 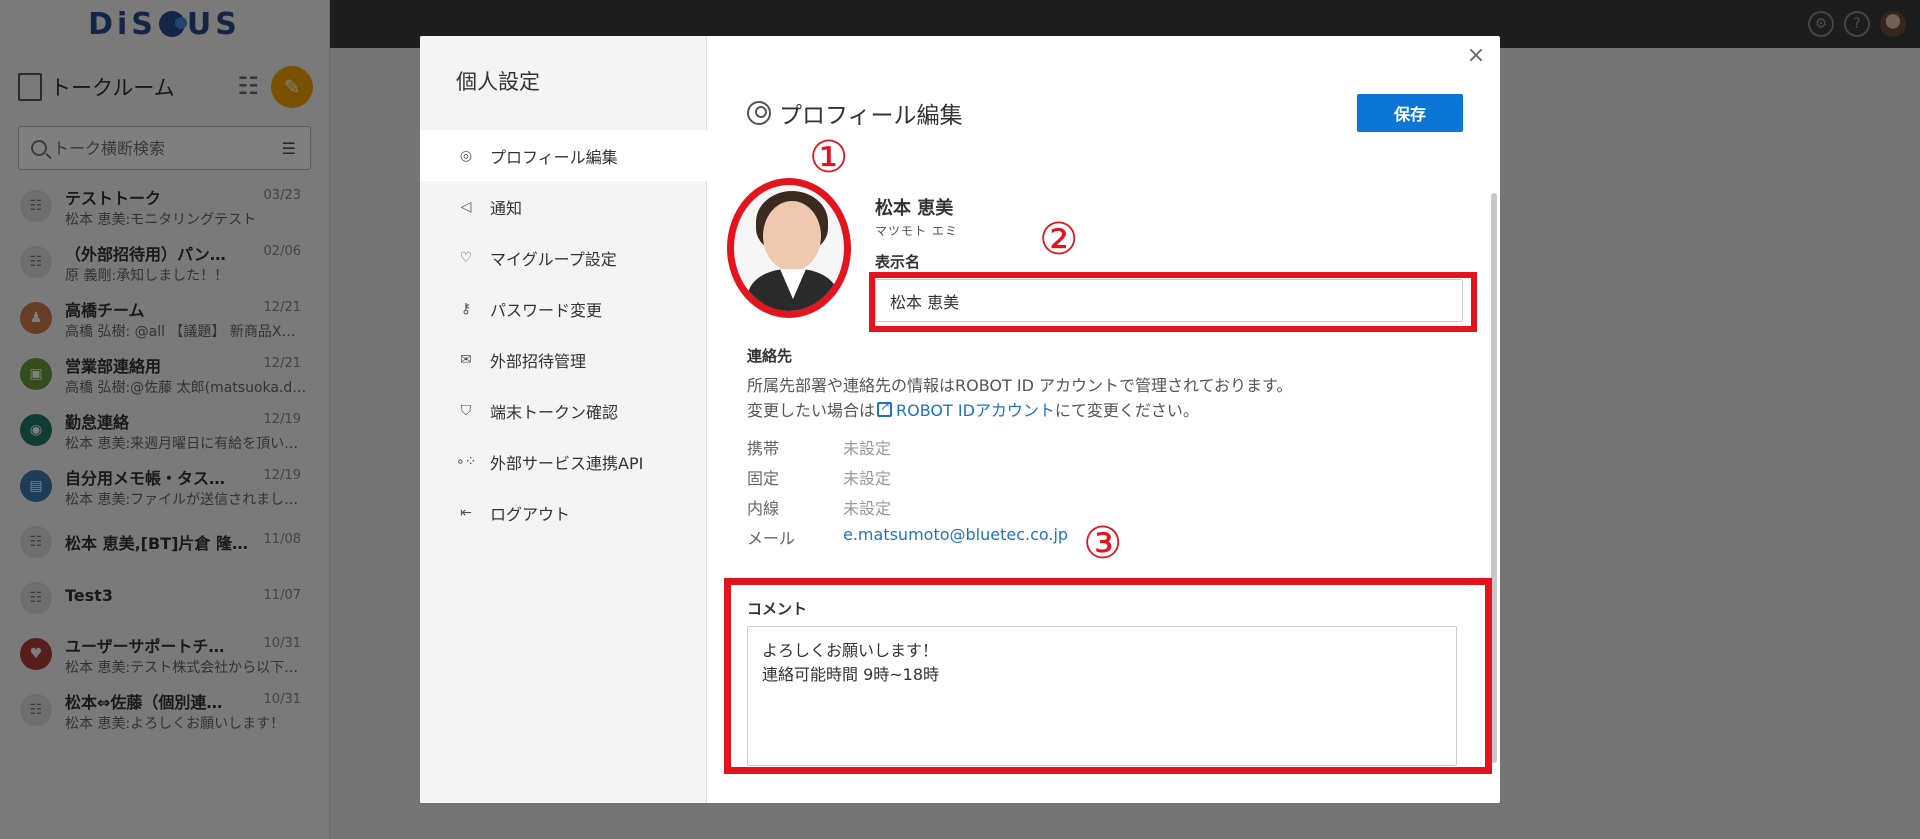 What do you see at coordinates (466, 155) in the screenshot?
I see `user-circle-icon: ◎` at bounding box center [466, 155].